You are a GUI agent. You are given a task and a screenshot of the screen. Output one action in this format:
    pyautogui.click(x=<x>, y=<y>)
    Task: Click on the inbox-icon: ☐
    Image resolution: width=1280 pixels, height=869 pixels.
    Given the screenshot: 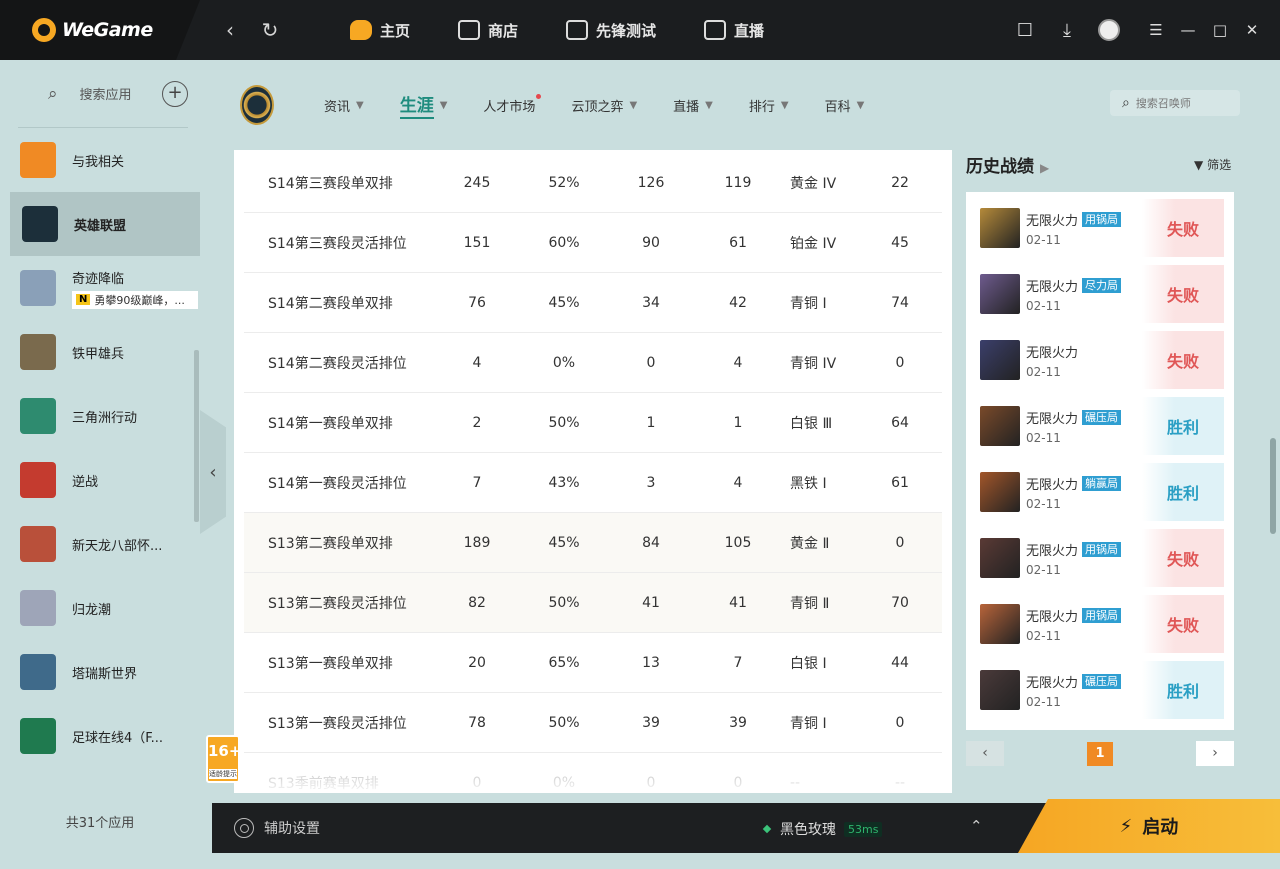 What is the action you would take?
    pyautogui.click(x=1025, y=30)
    